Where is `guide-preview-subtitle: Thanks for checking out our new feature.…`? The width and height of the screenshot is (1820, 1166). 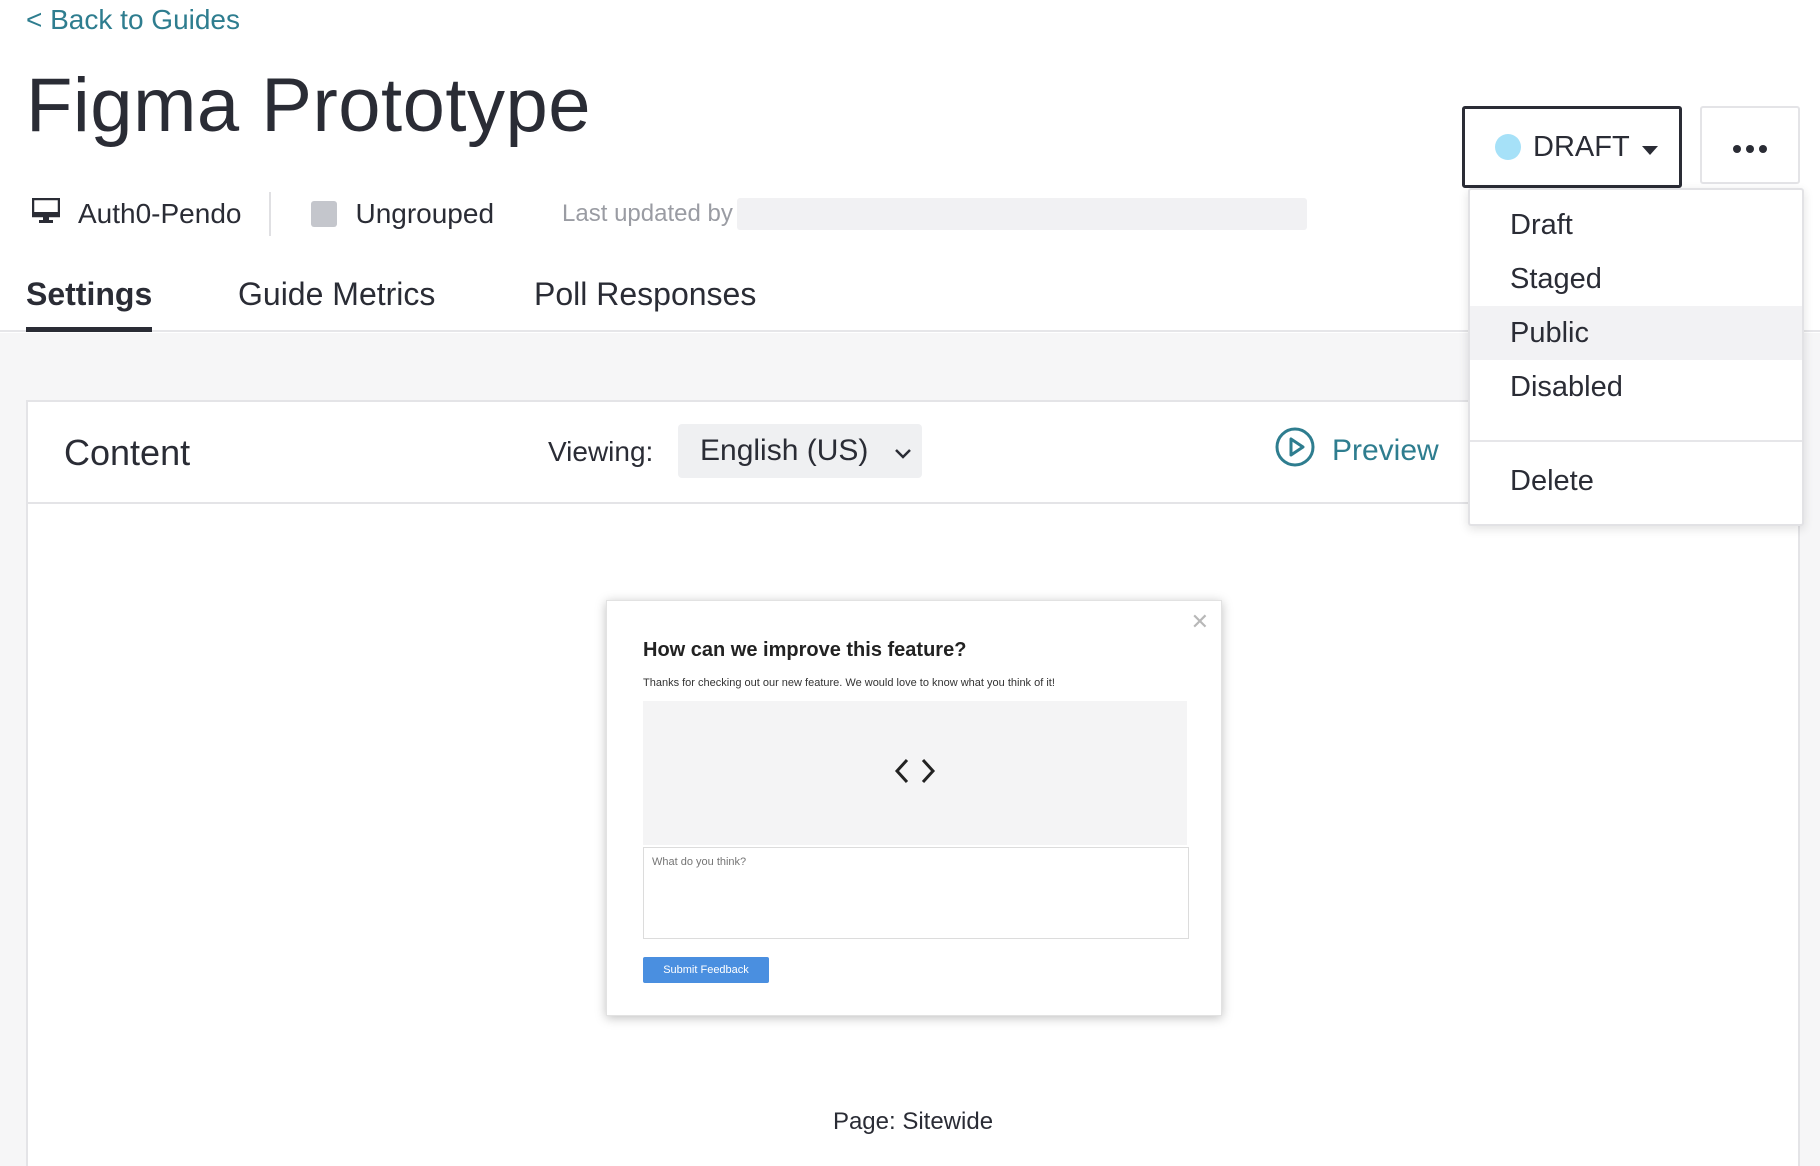 guide-preview-subtitle: Thanks for checking out our new feature.… is located at coordinates (849, 683).